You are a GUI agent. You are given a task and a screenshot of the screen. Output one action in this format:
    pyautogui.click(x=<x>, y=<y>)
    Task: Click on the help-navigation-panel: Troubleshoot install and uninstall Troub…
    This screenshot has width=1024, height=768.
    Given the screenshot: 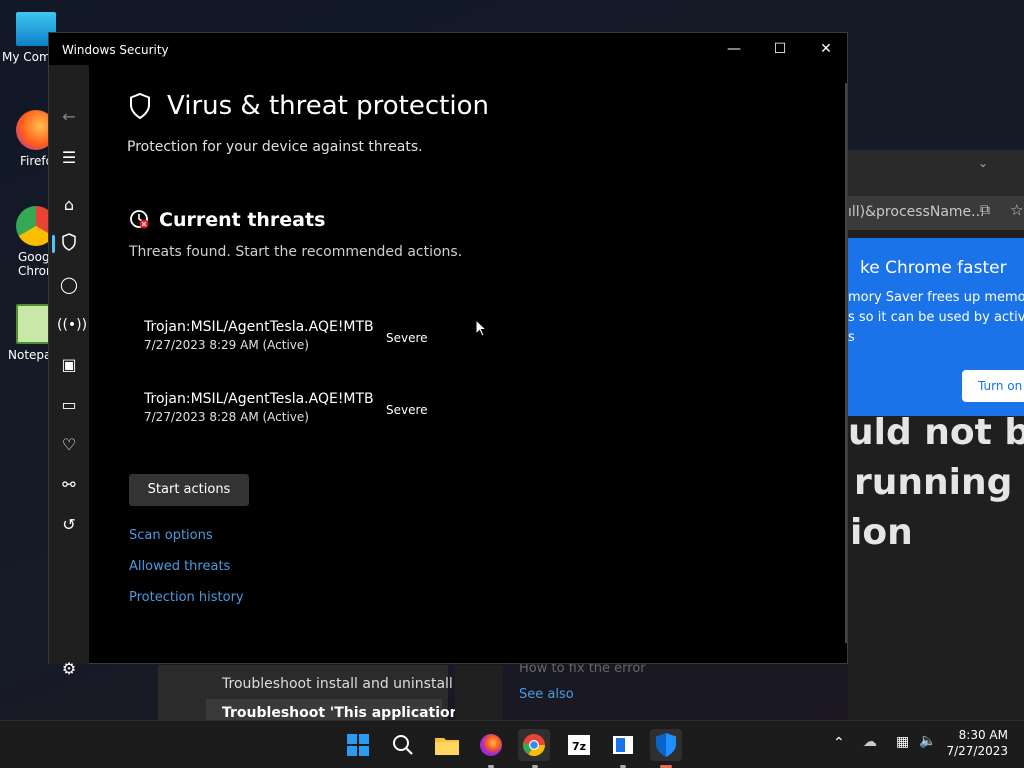 What is the action you would take?
    pyautogui.click(x=309, y=693)
    